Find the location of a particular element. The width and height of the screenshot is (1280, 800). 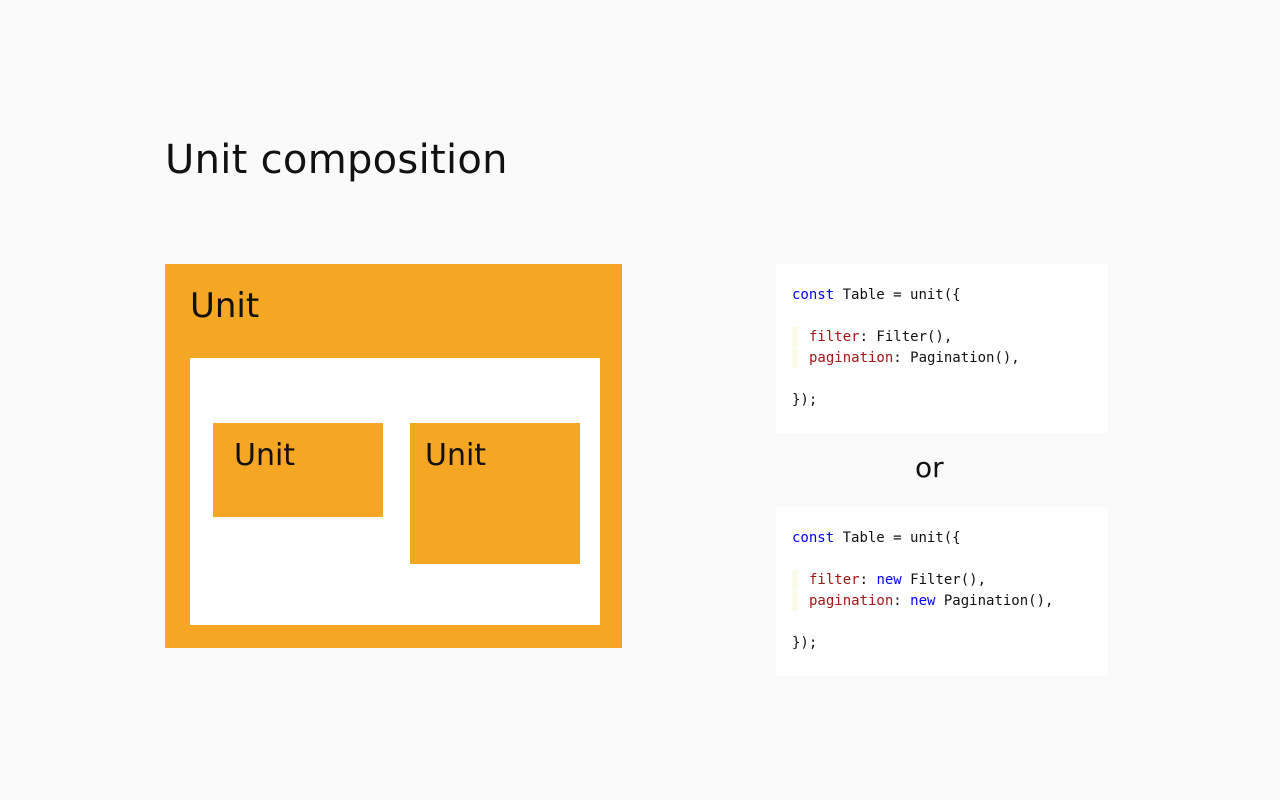

code-line: filter: new Filter(), is located at coordinates (889, 580).